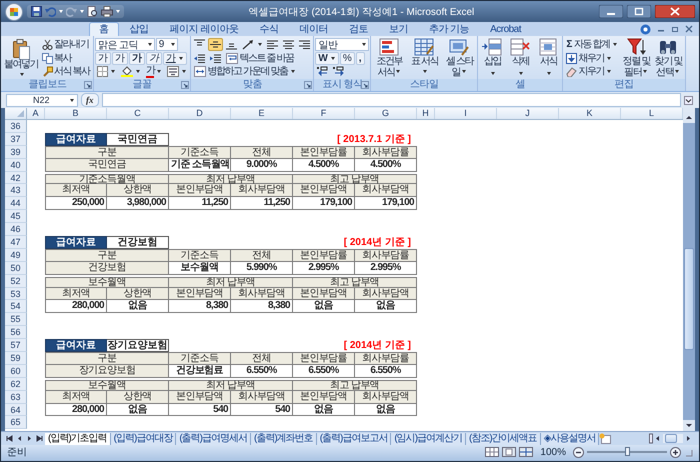  Describe the element at coordinates (347, 58) in the screenshot. I see `percent-button: %` at that location.